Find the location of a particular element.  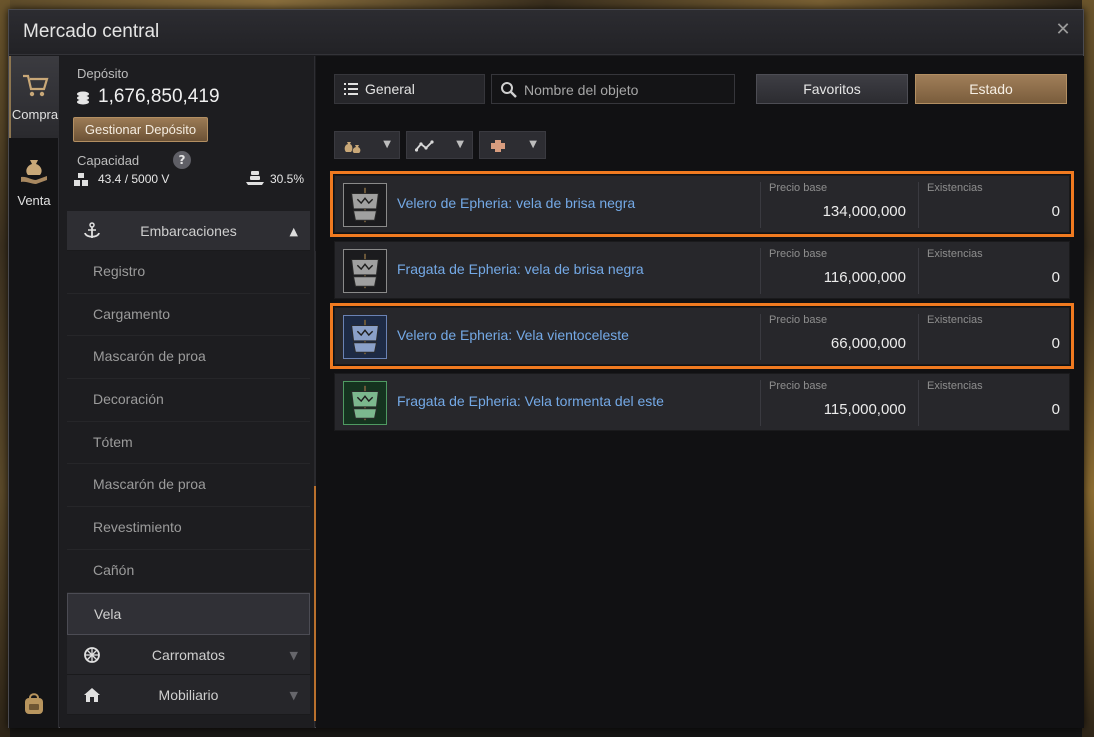

category-wagons-label: Carromatos is located at coordinates (188, 655).